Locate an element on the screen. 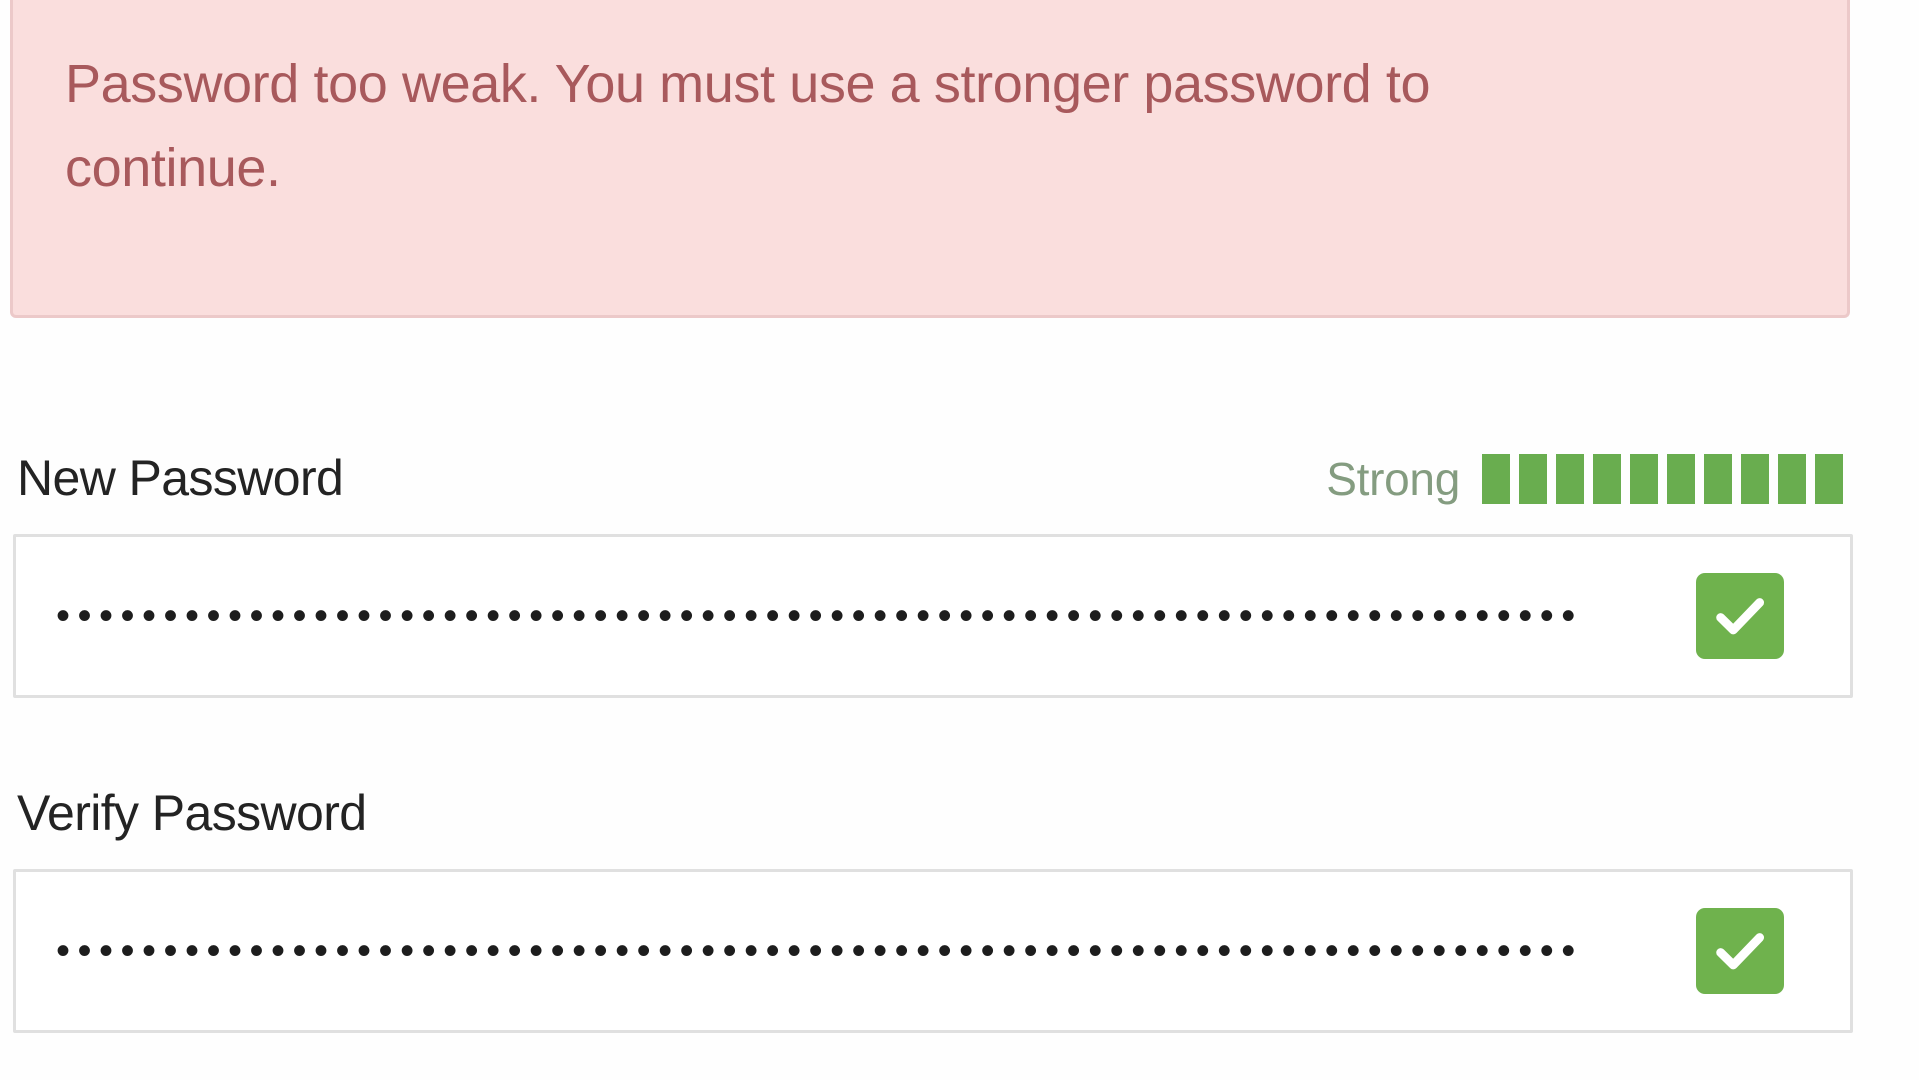  password-strength-label: Strong is located at coordinates (1393, 479).